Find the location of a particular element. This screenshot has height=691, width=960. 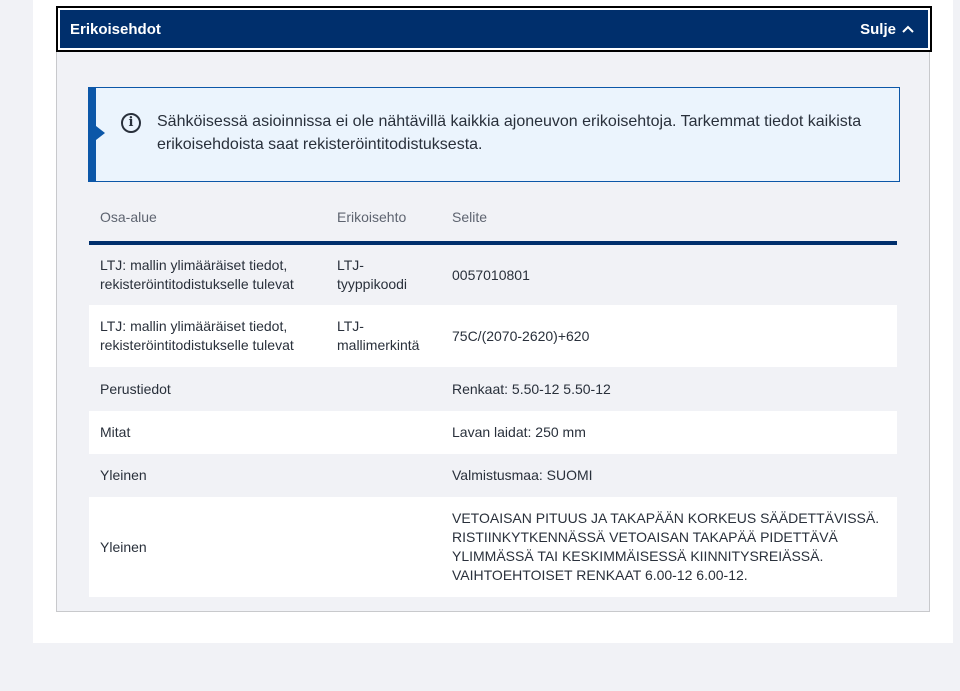

column-header-erikoisehto: Erikoisehto is located at coordinates (383, 218).